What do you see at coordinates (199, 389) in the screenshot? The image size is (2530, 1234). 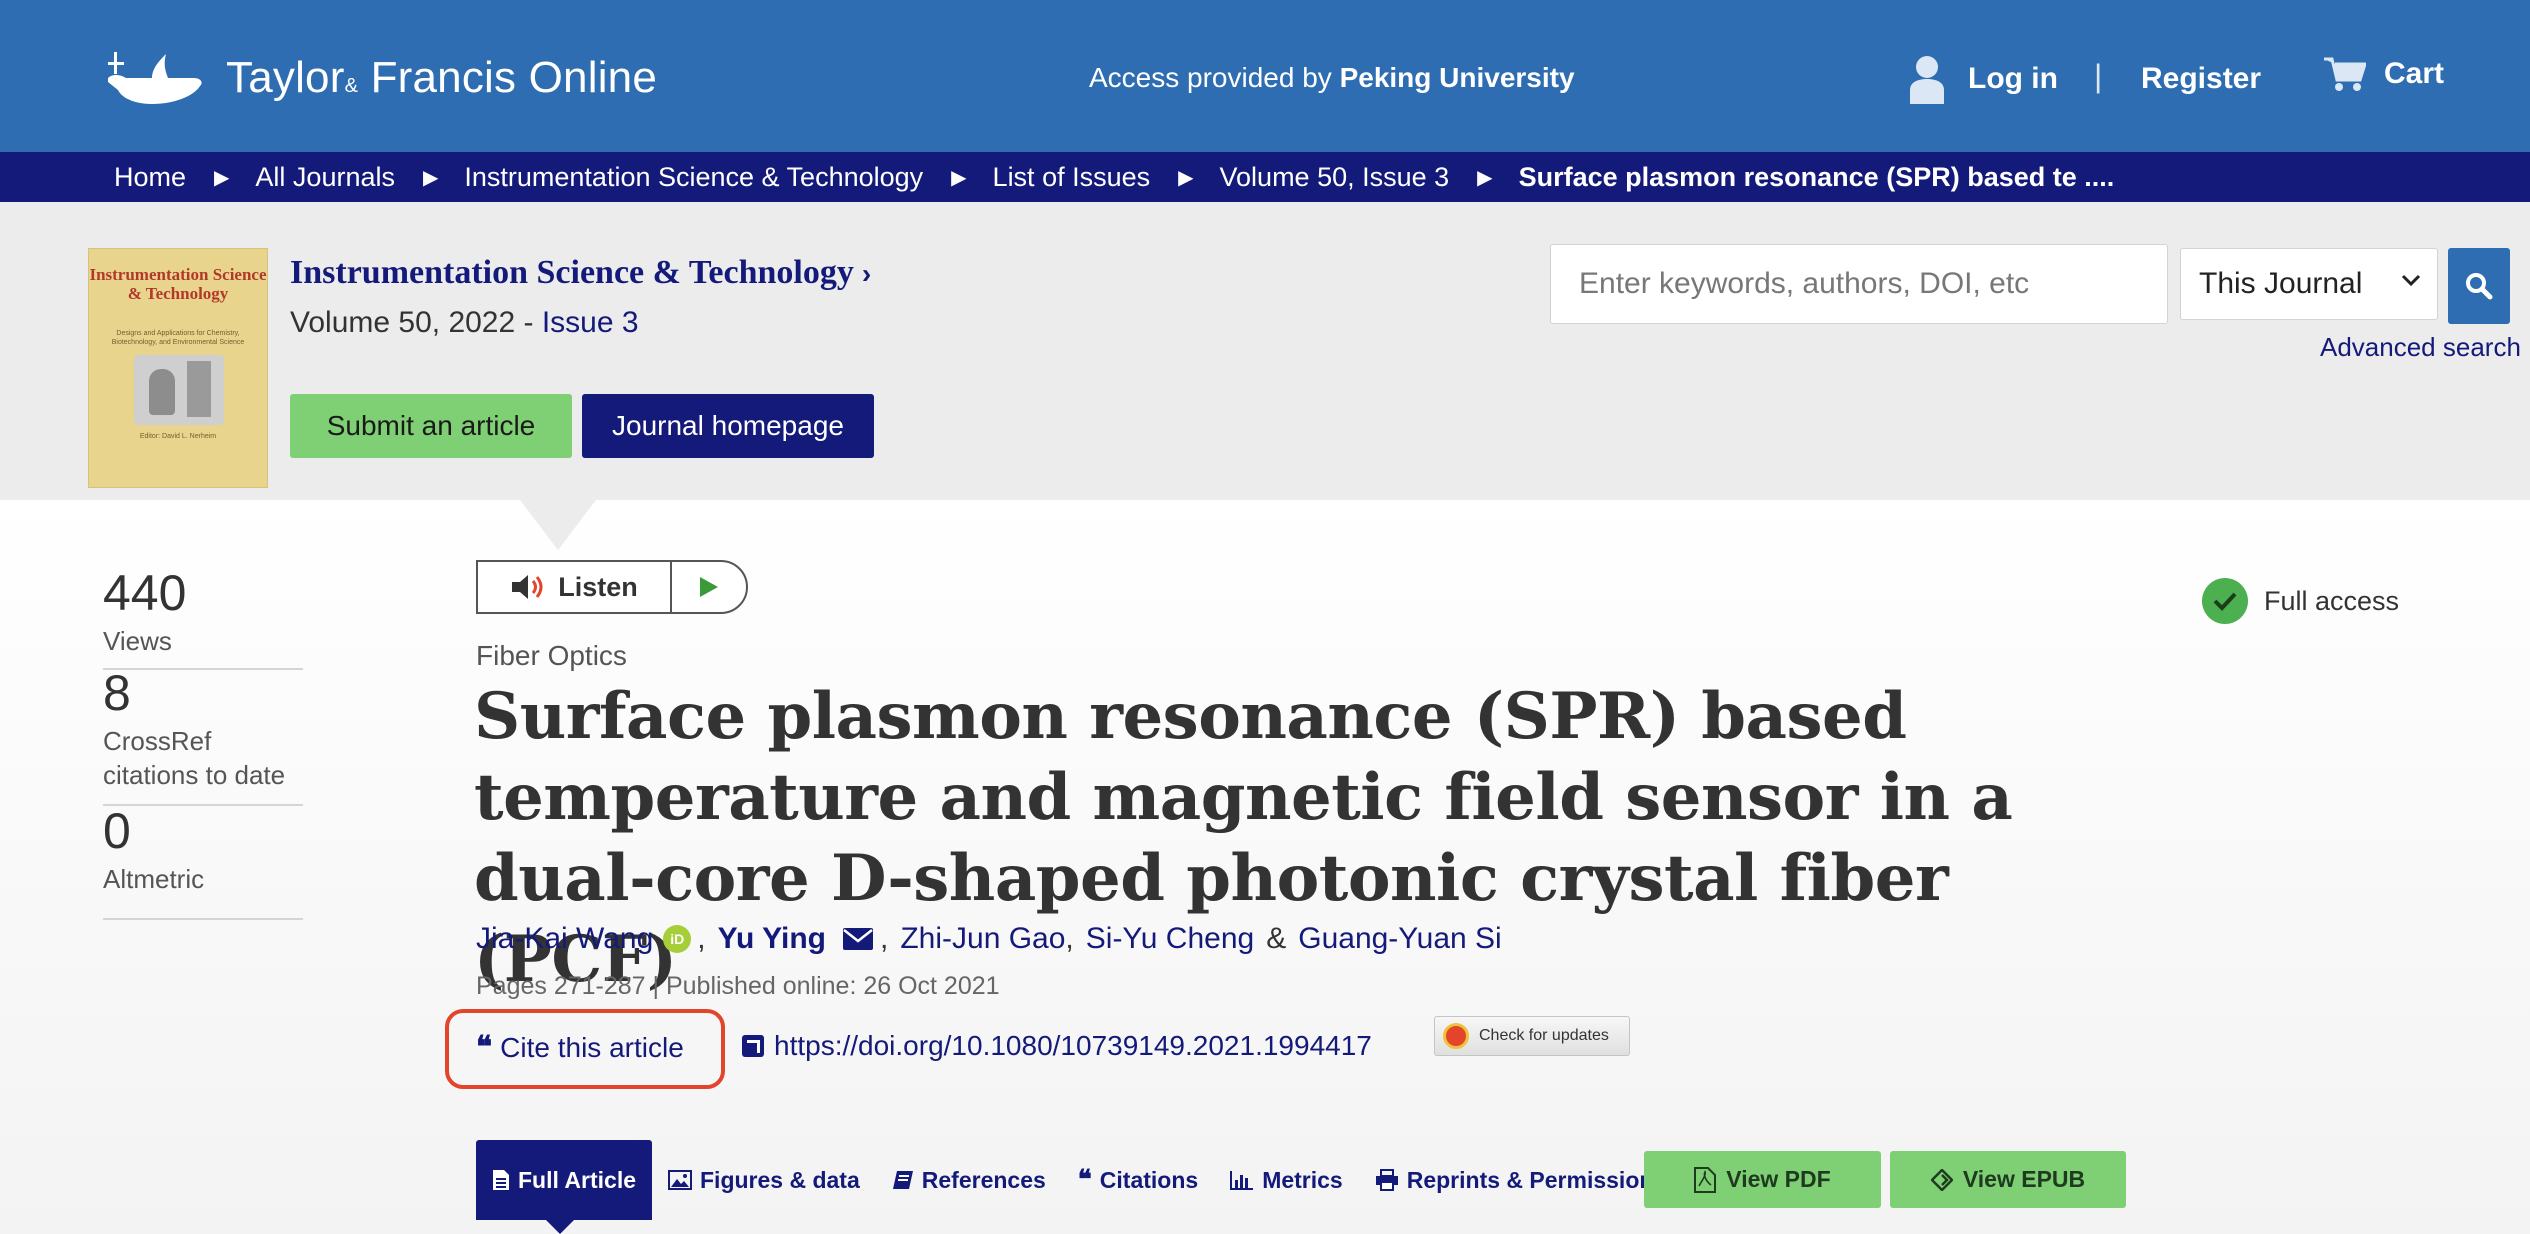 I see `cover-illustration-microscope` at bounding box center [199, 389].